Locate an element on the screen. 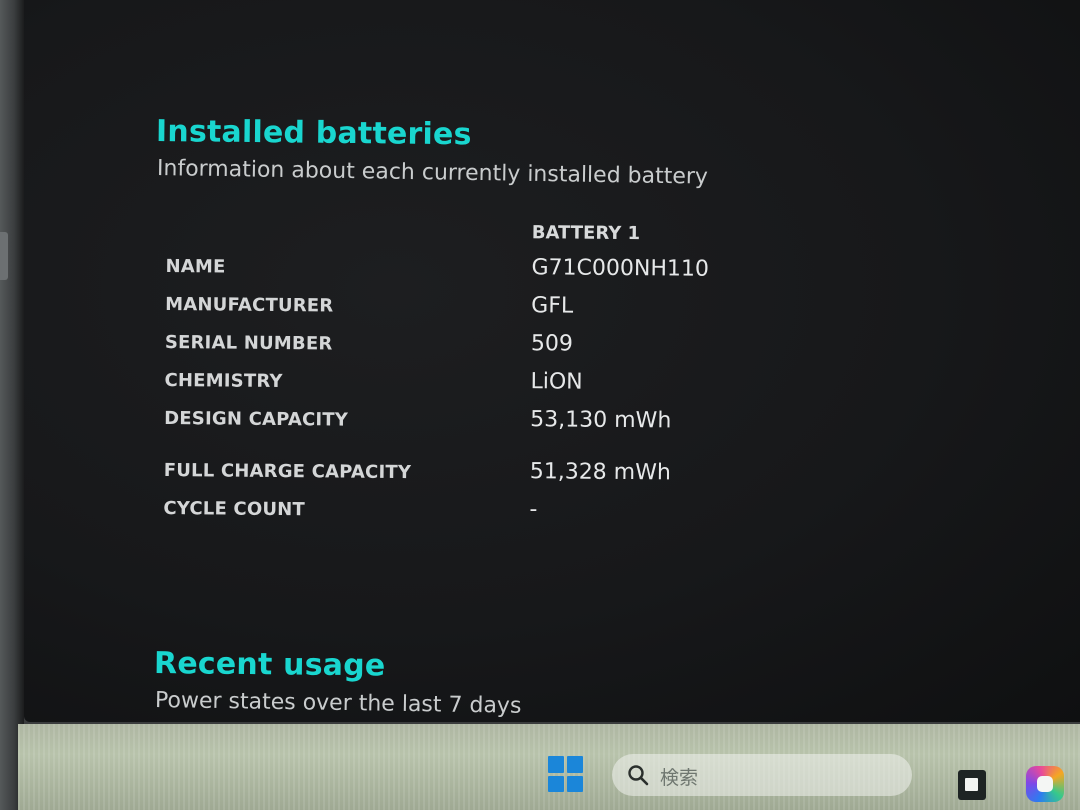 This screenshot has height=810, width=1080. row-label-serial-number: SERIAL NUMBER is located at coordinates (248, 343).